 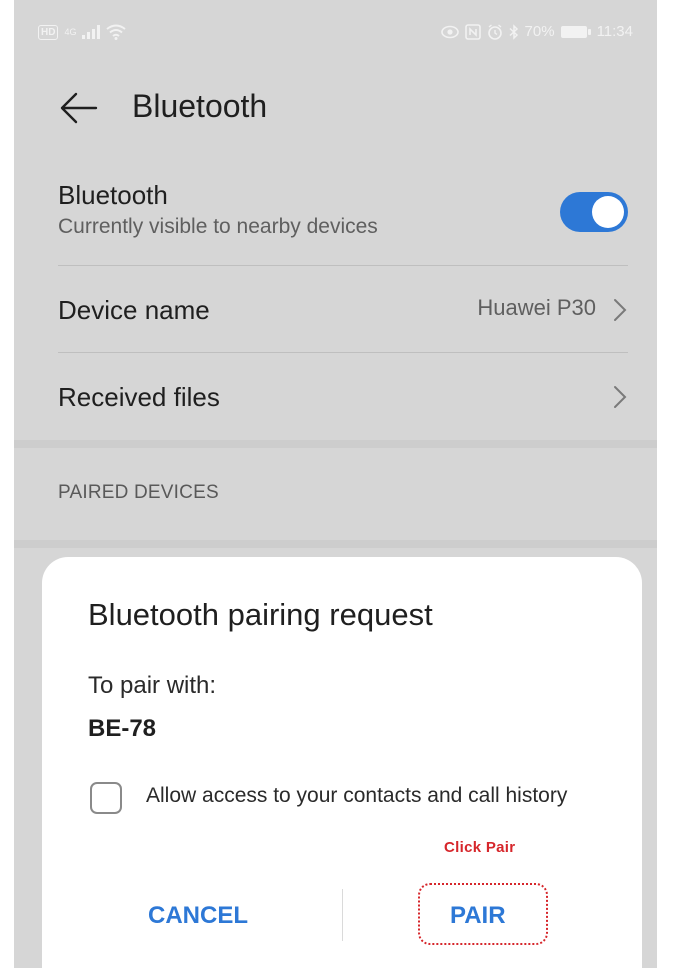 What do you see at coordinates (478, 916) in the screenshot?
I see `pair-button: PAIR` at bounding box center [478, 916].